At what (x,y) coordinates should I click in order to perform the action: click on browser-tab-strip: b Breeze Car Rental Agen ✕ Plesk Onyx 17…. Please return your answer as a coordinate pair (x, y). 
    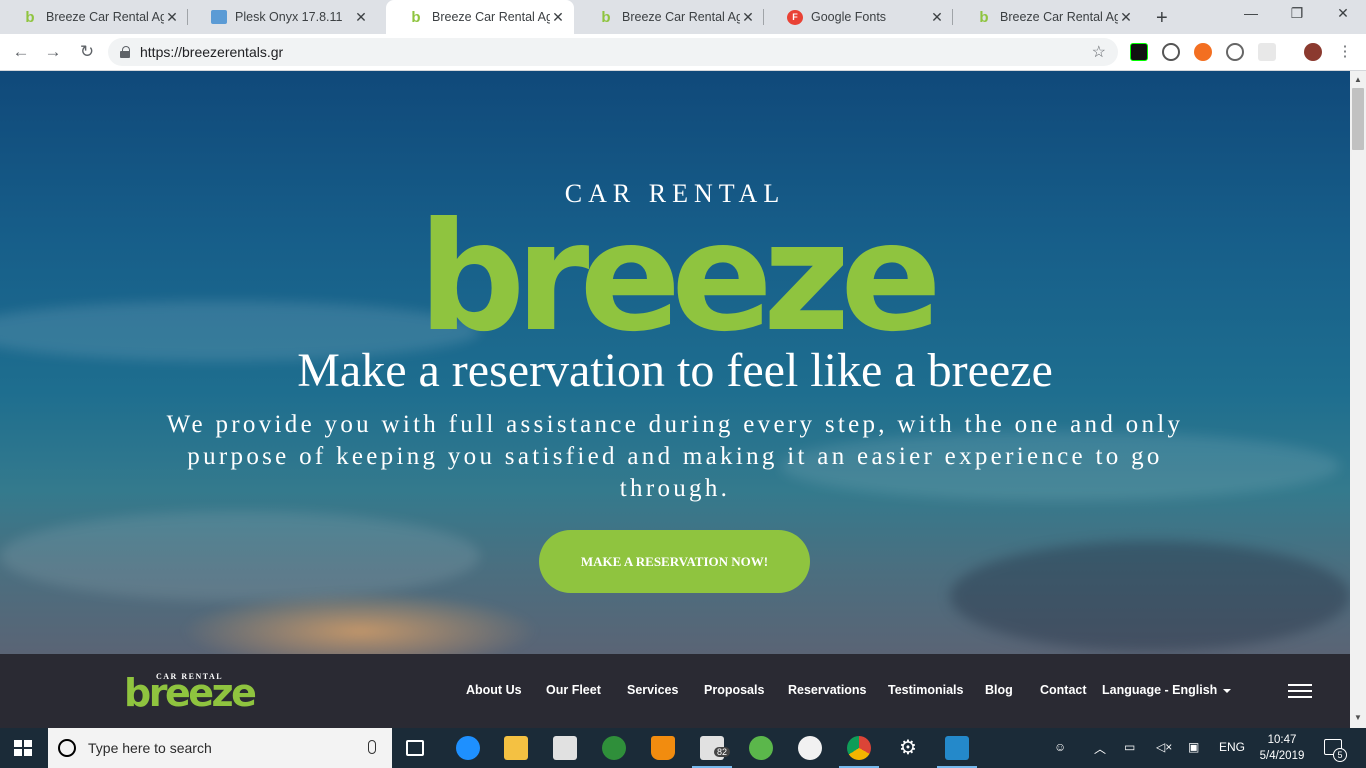
    Looking at the image, I should click on (683, 17).